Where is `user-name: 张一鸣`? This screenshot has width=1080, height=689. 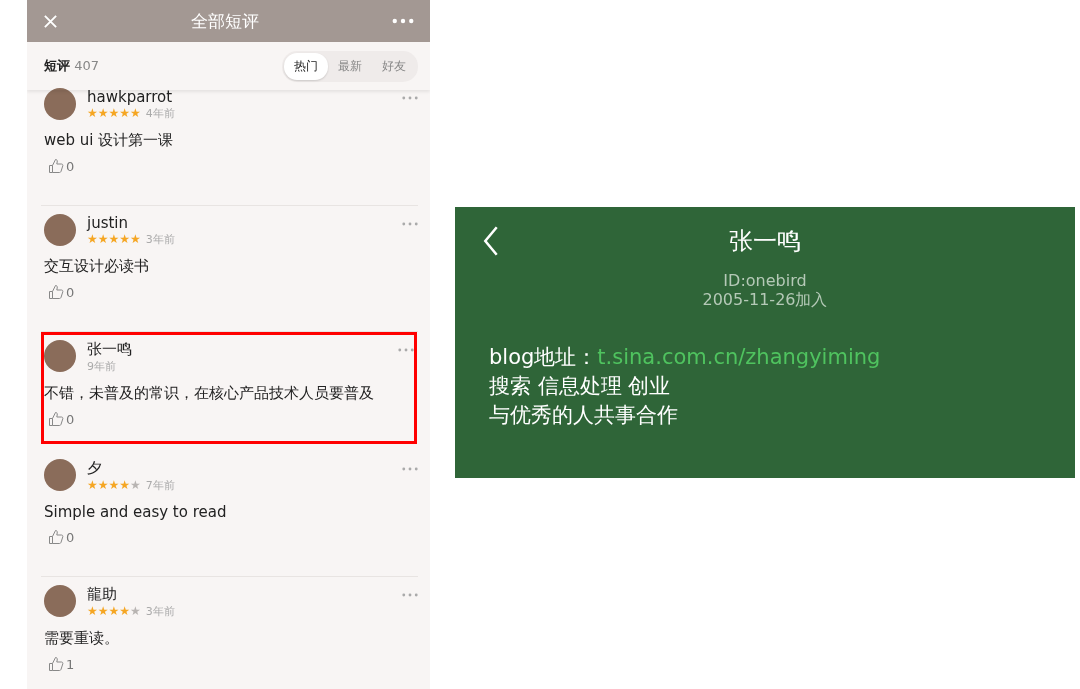
user-name: 张一鸣 is located at coordinates (110, 349).